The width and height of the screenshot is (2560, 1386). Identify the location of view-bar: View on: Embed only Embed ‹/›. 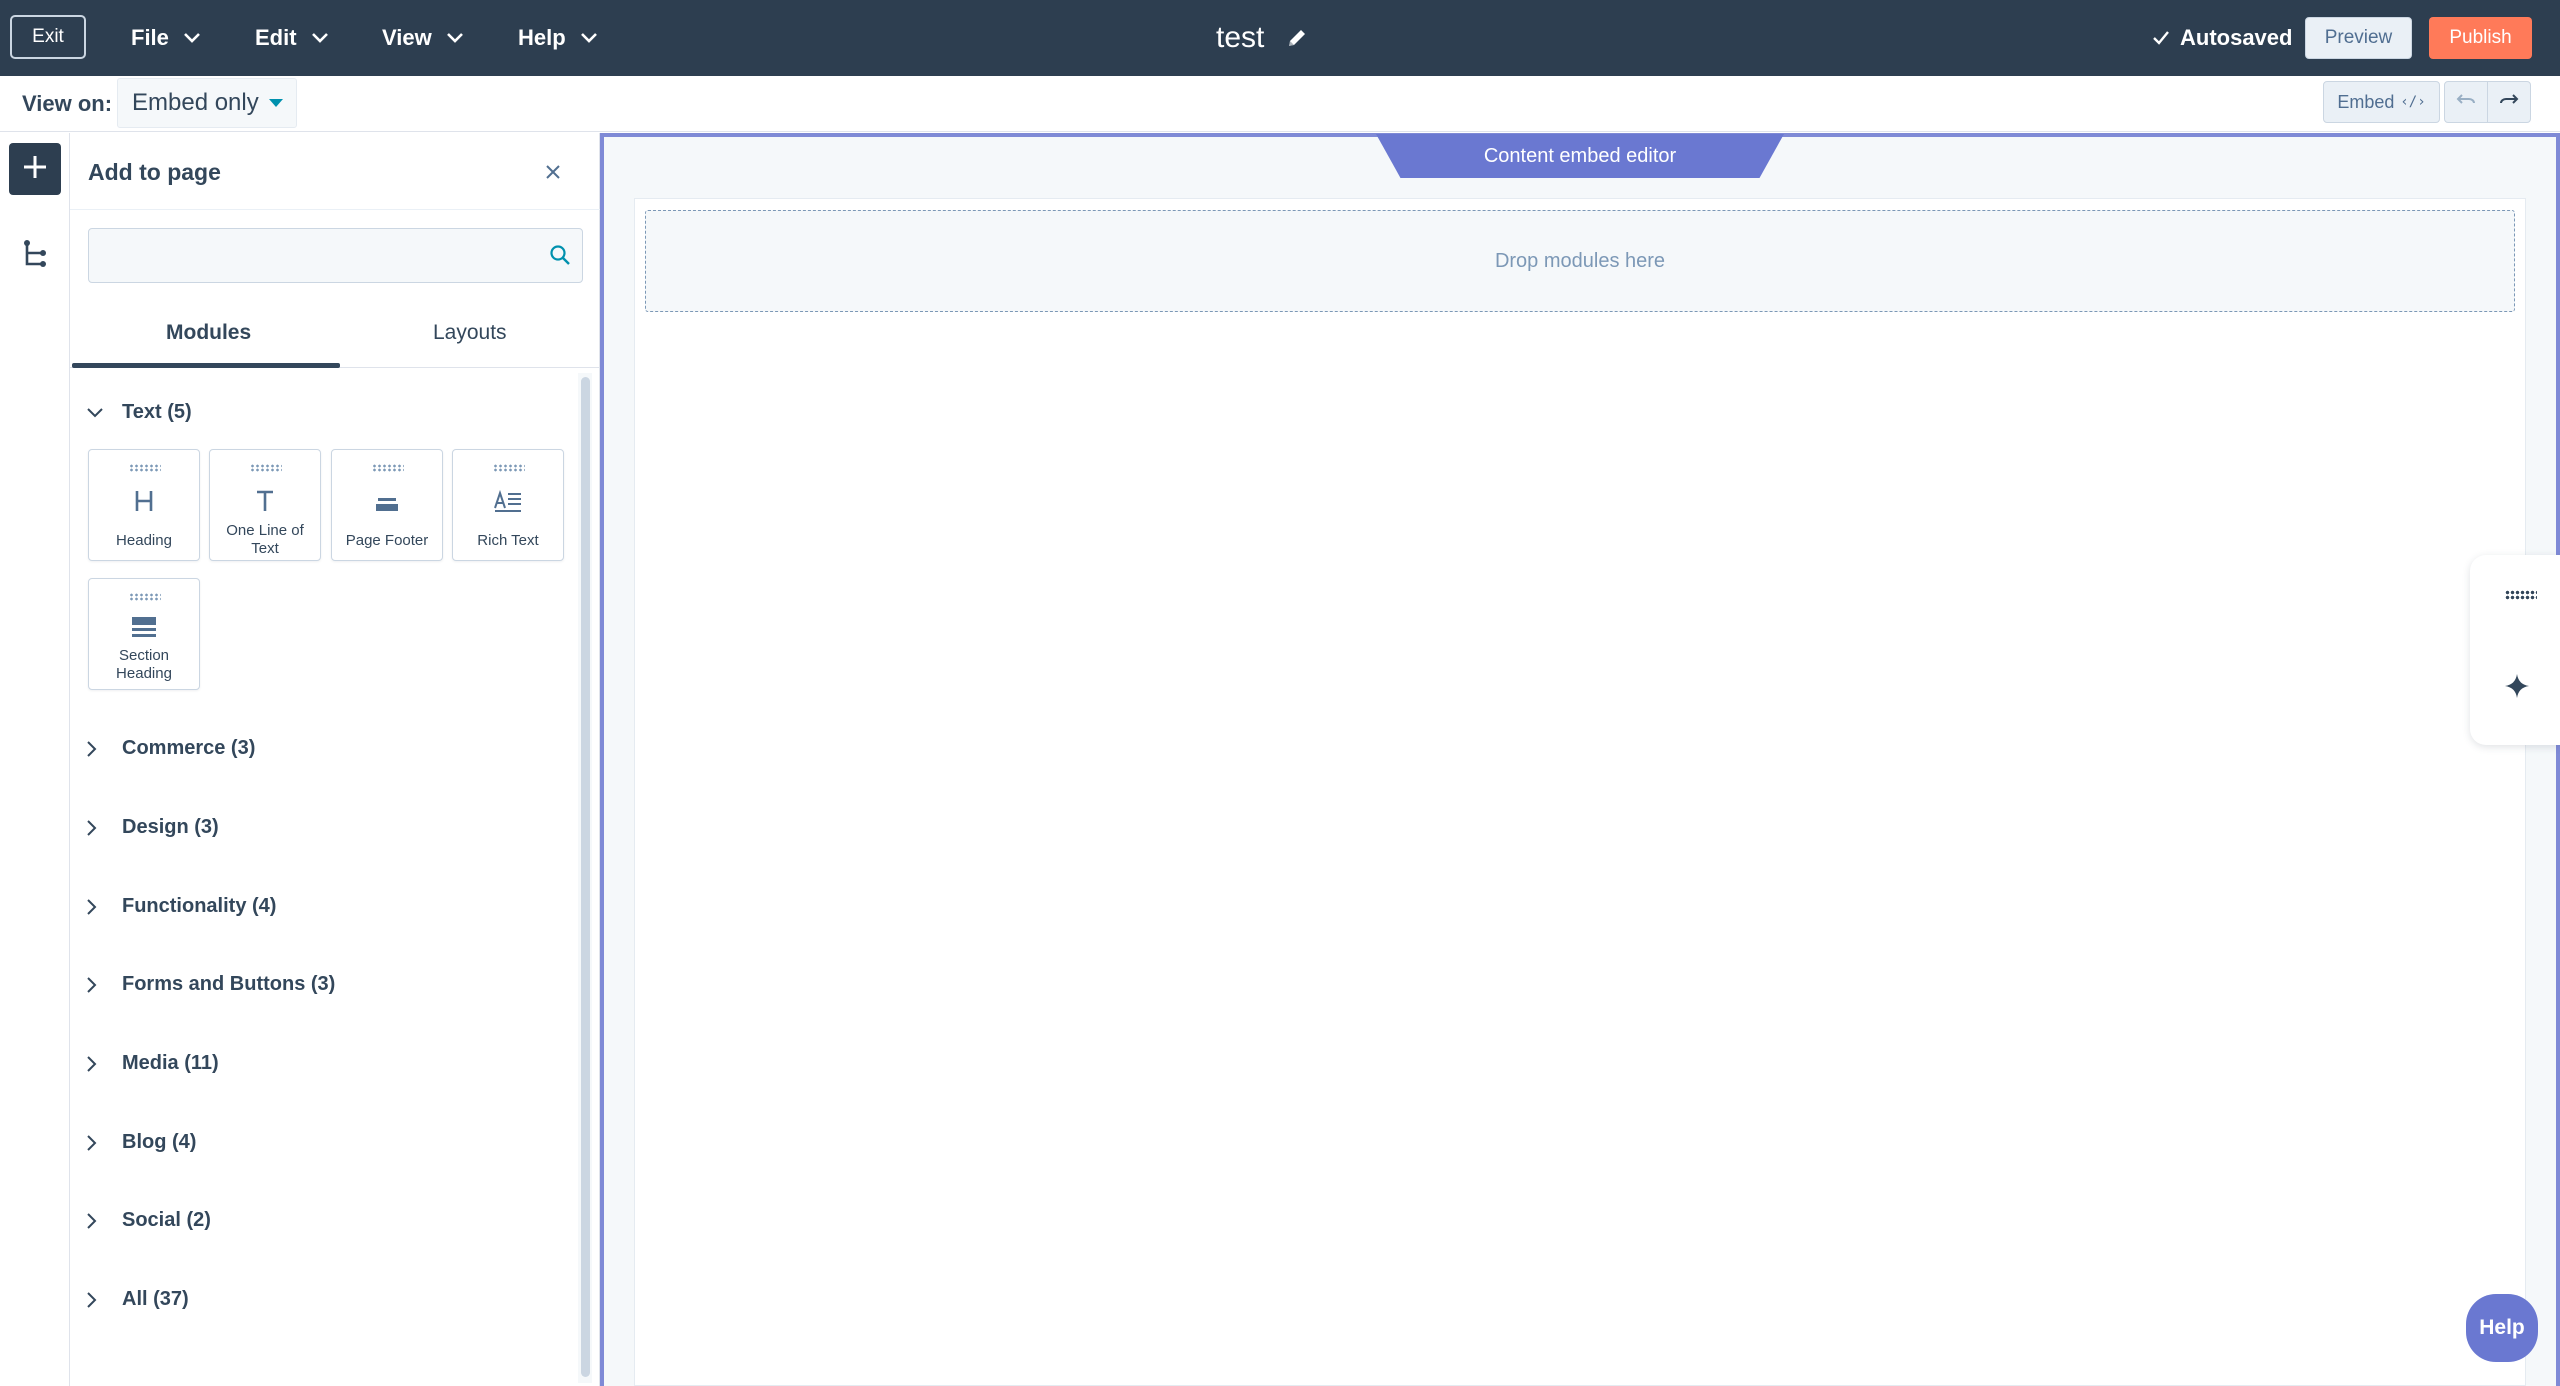
(1280, 104).